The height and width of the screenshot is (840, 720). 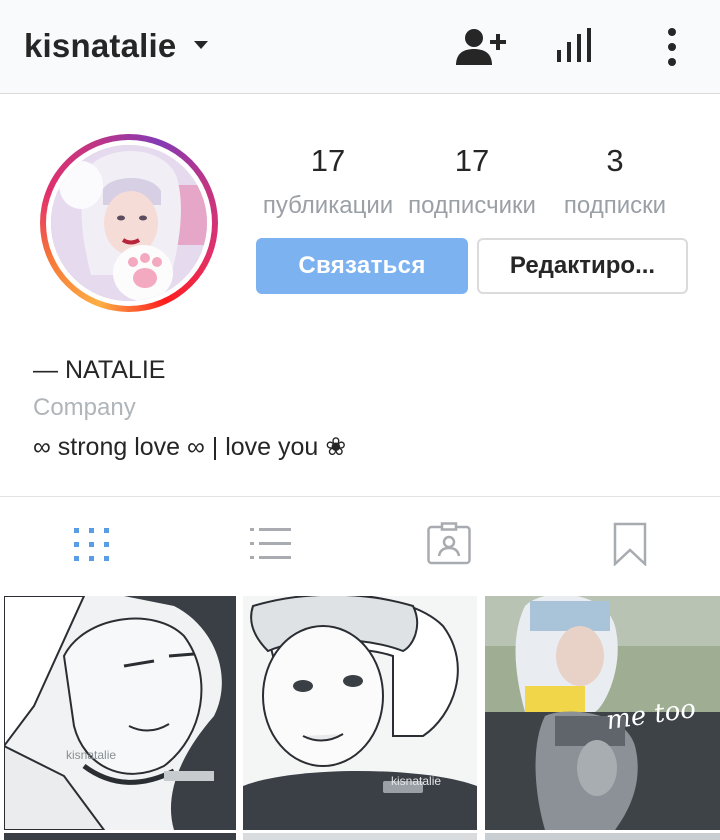 I want to click on avatar-story-ring, so click(x=129, y=223).